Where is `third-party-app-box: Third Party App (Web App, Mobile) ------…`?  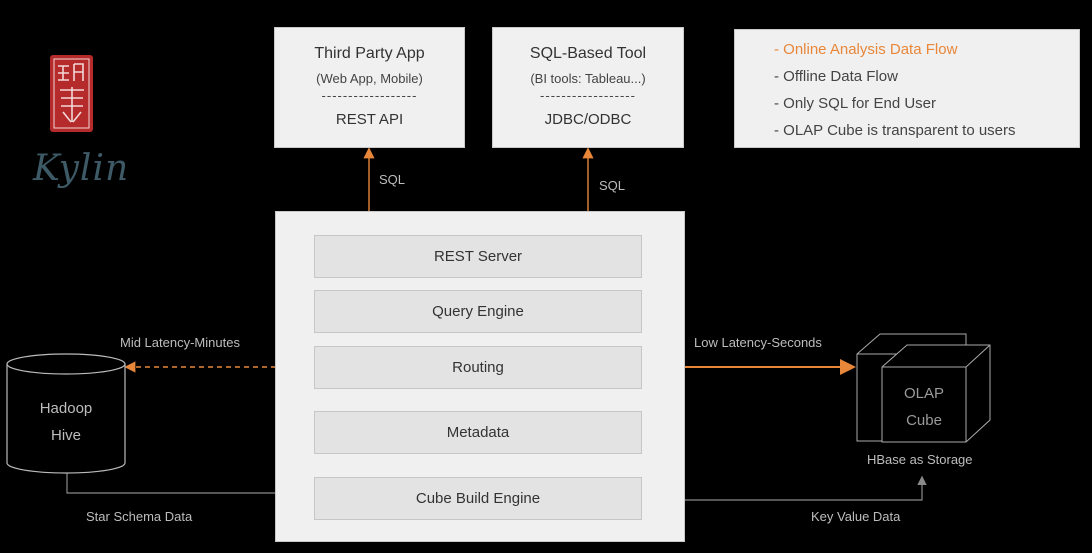
third-party-app-box: Third Party App (Web App, Mobile) ------… is located at coordinates (369, 87).